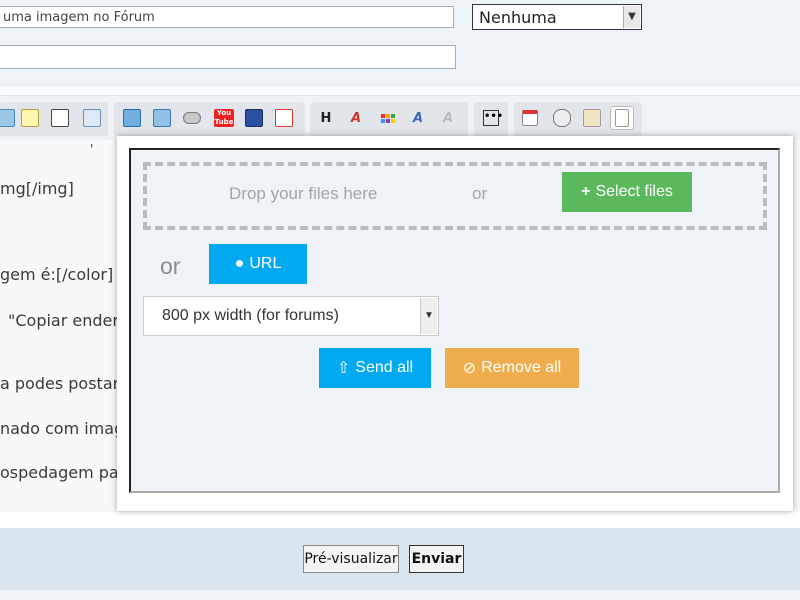 The height and width of the screenshot is (600, 800). What do you see at coordinates (68, 320) in the screenshot?
I see `editor-line: "Copiar endere` at bounding box center [68, 320].